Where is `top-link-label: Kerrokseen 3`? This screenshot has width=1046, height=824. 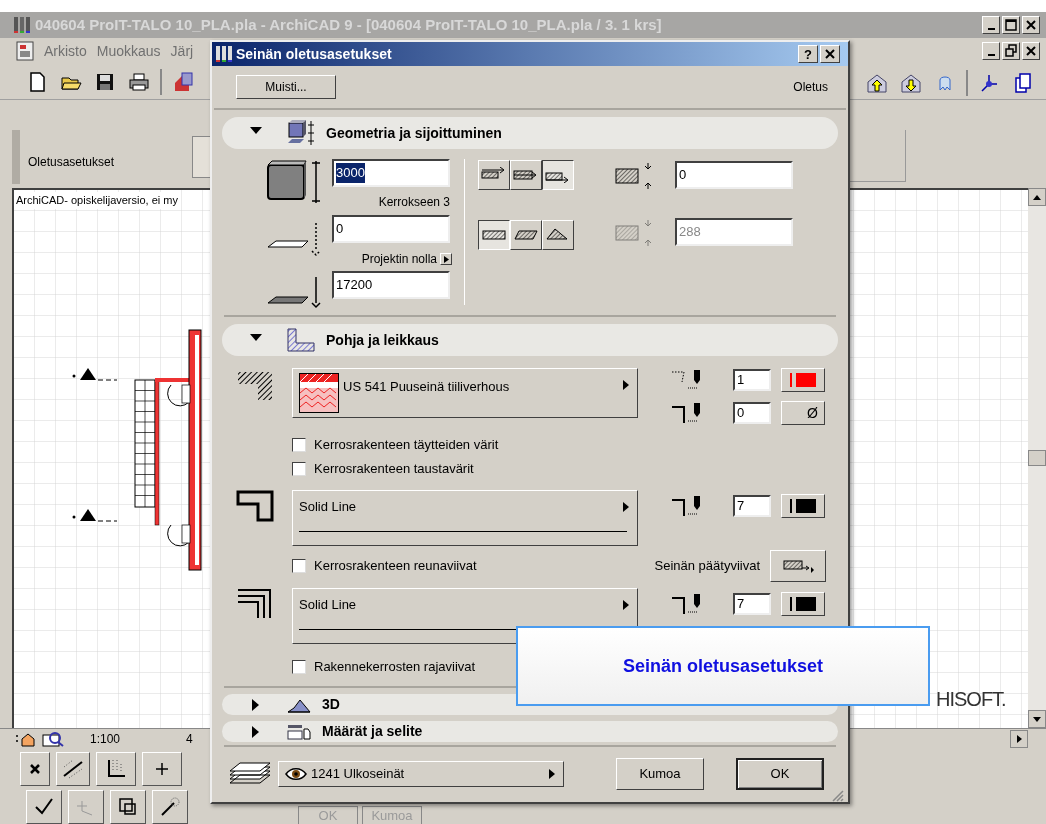
top-link-label: Kerrokseen 3 is located at coordinates (413, 201).